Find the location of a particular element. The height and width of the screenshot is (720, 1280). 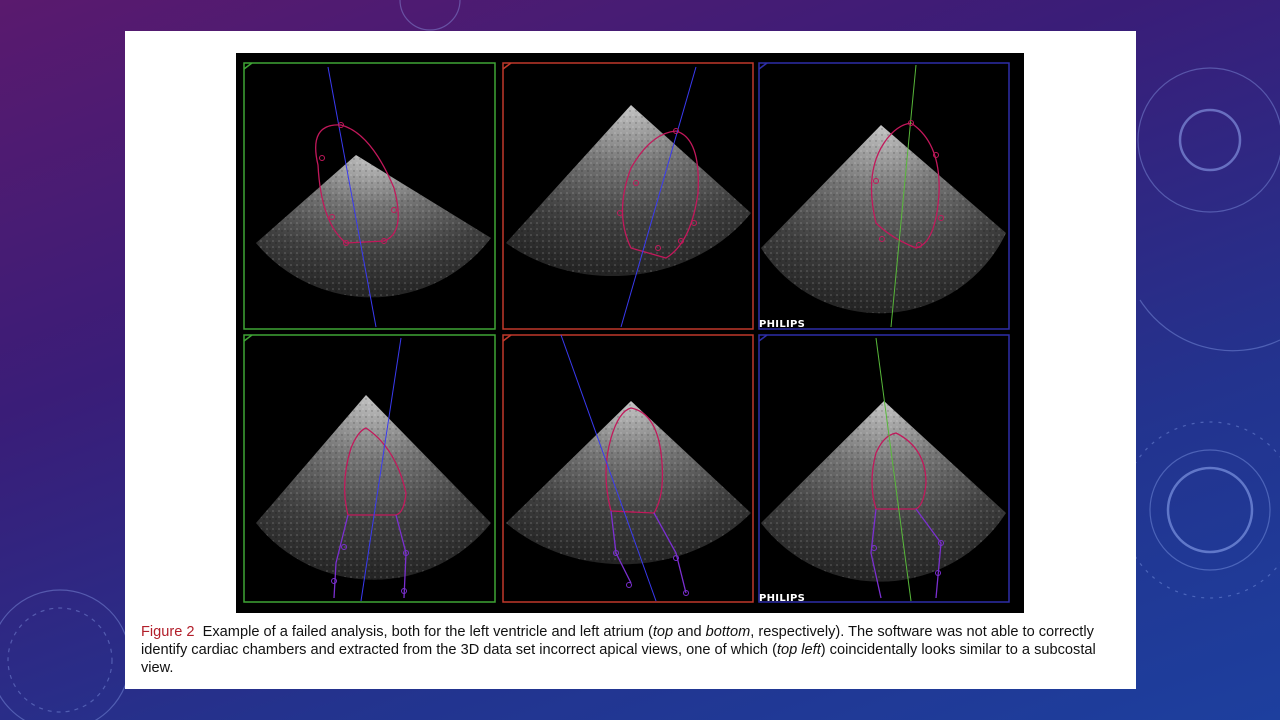

caption-italic-bottom: bottom is located at coordinates (728, 632).